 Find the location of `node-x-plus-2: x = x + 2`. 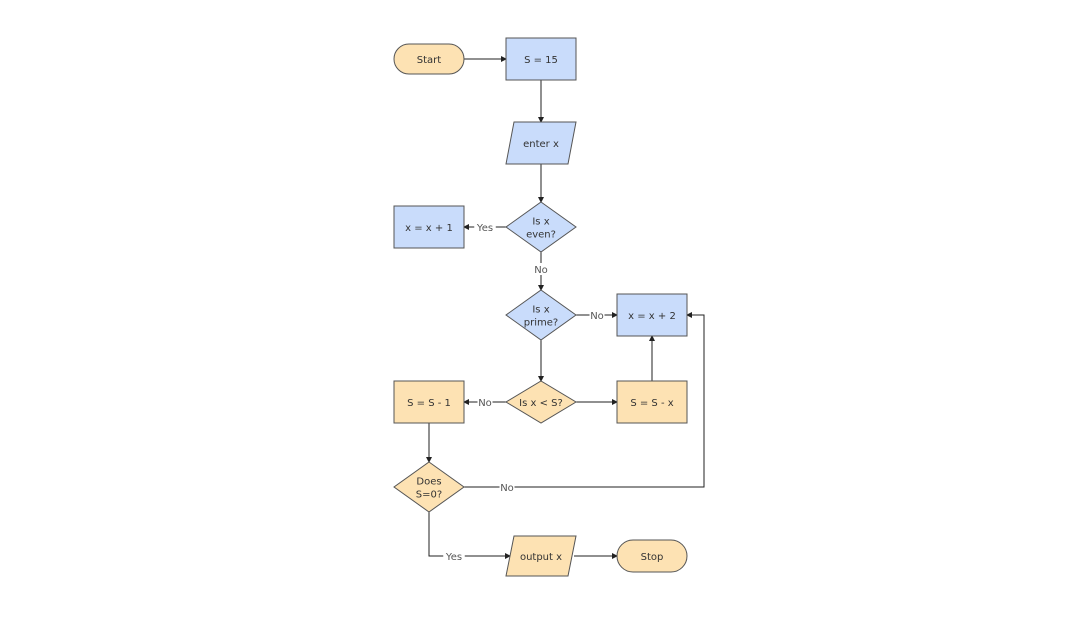

node-x-plus-2: x = x + 2 is located at coordinates (652, 315).